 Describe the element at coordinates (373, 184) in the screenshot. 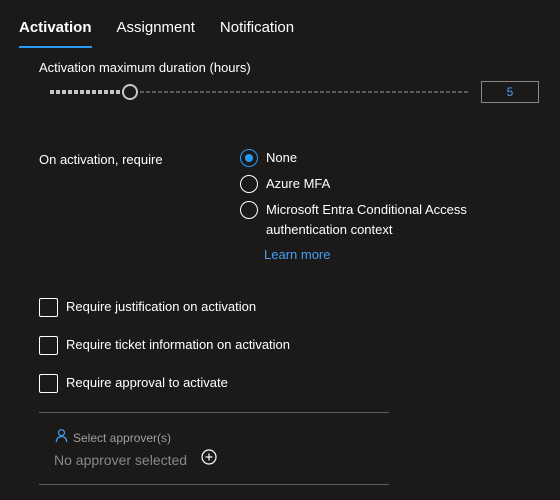

I see `radio-option-azure-mfa: Azure MFA` at that location.